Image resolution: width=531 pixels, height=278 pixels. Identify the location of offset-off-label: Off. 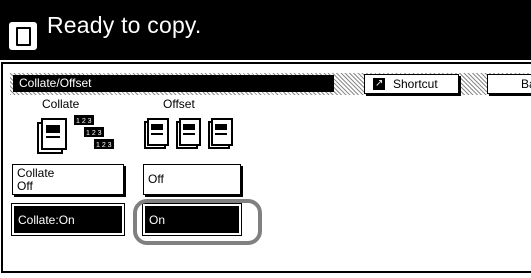
(156, 179).